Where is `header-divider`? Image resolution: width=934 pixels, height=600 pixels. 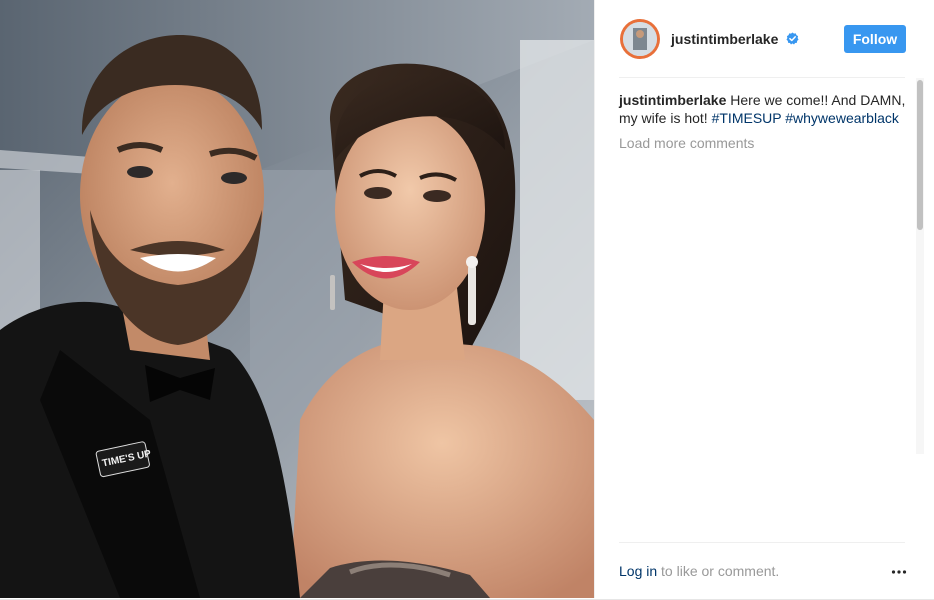 header-divider is located at coordinates (762, 77).